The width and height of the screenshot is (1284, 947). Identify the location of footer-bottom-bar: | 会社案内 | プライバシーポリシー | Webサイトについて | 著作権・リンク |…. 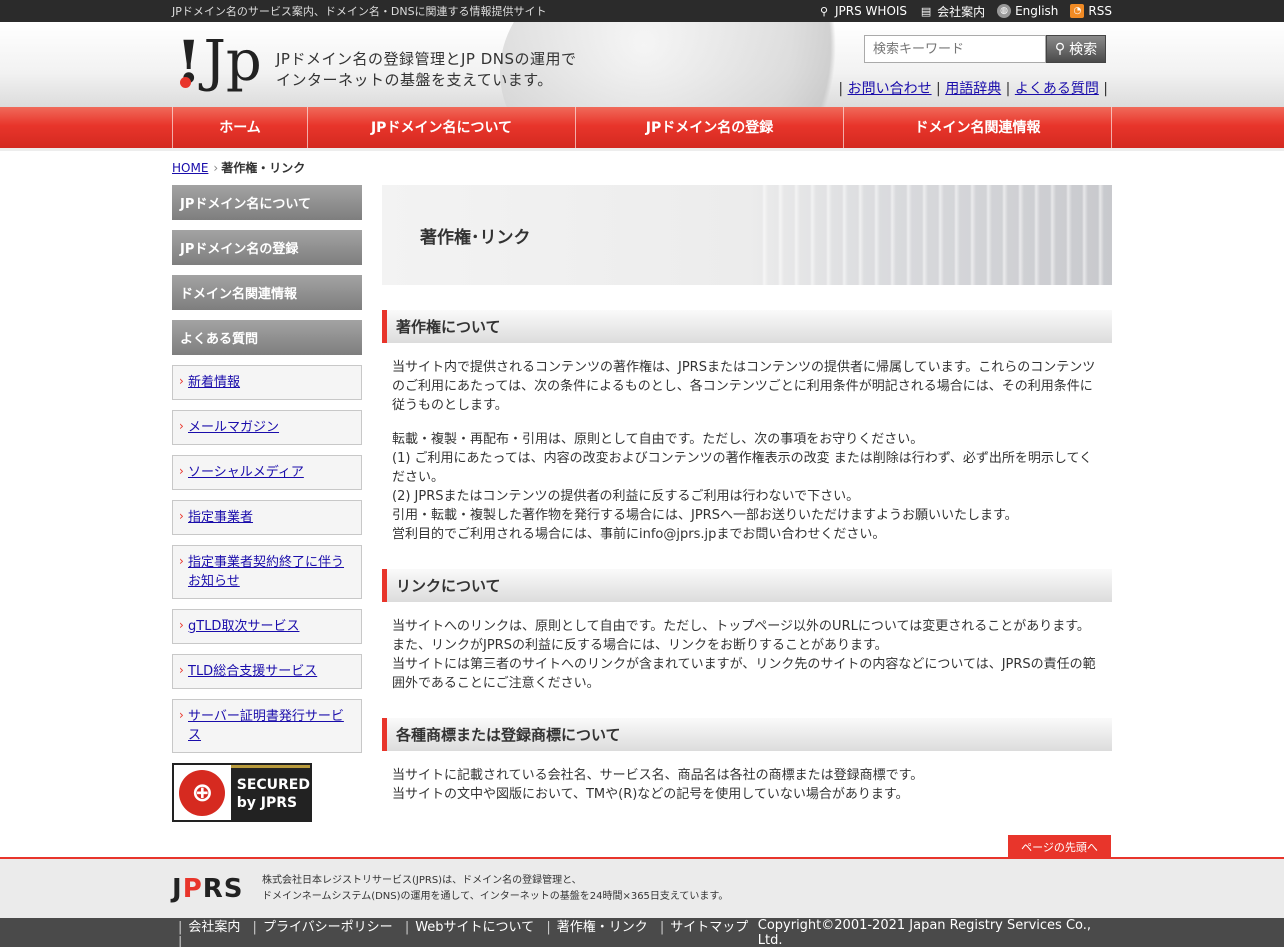
(642, 932).